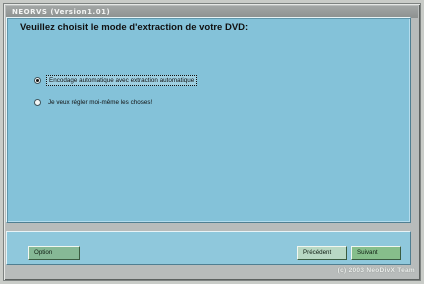  I want to click on radio-button-unselected, so click(37, 102).